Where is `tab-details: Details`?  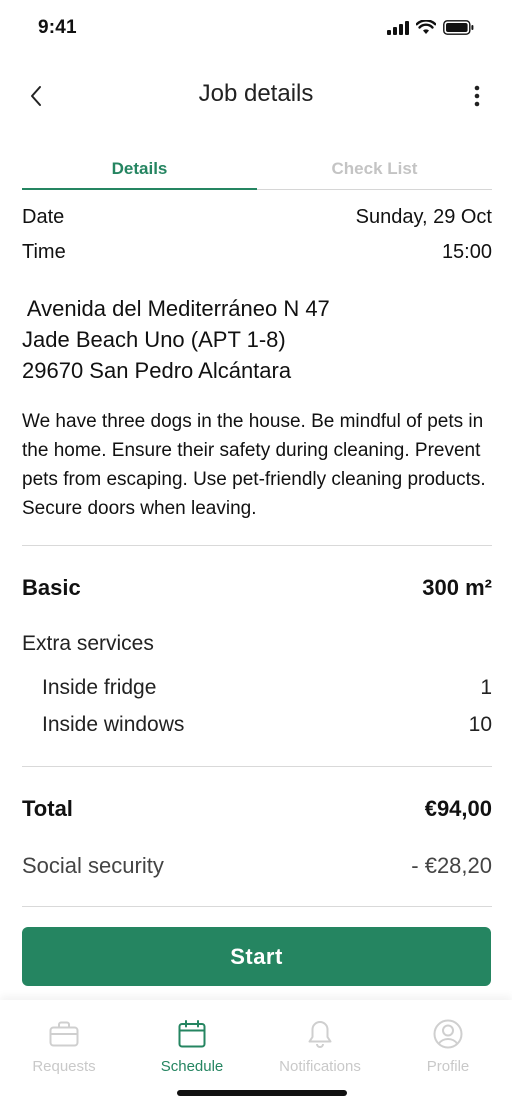
tab-details: Details is located at coordinates (139, 169).